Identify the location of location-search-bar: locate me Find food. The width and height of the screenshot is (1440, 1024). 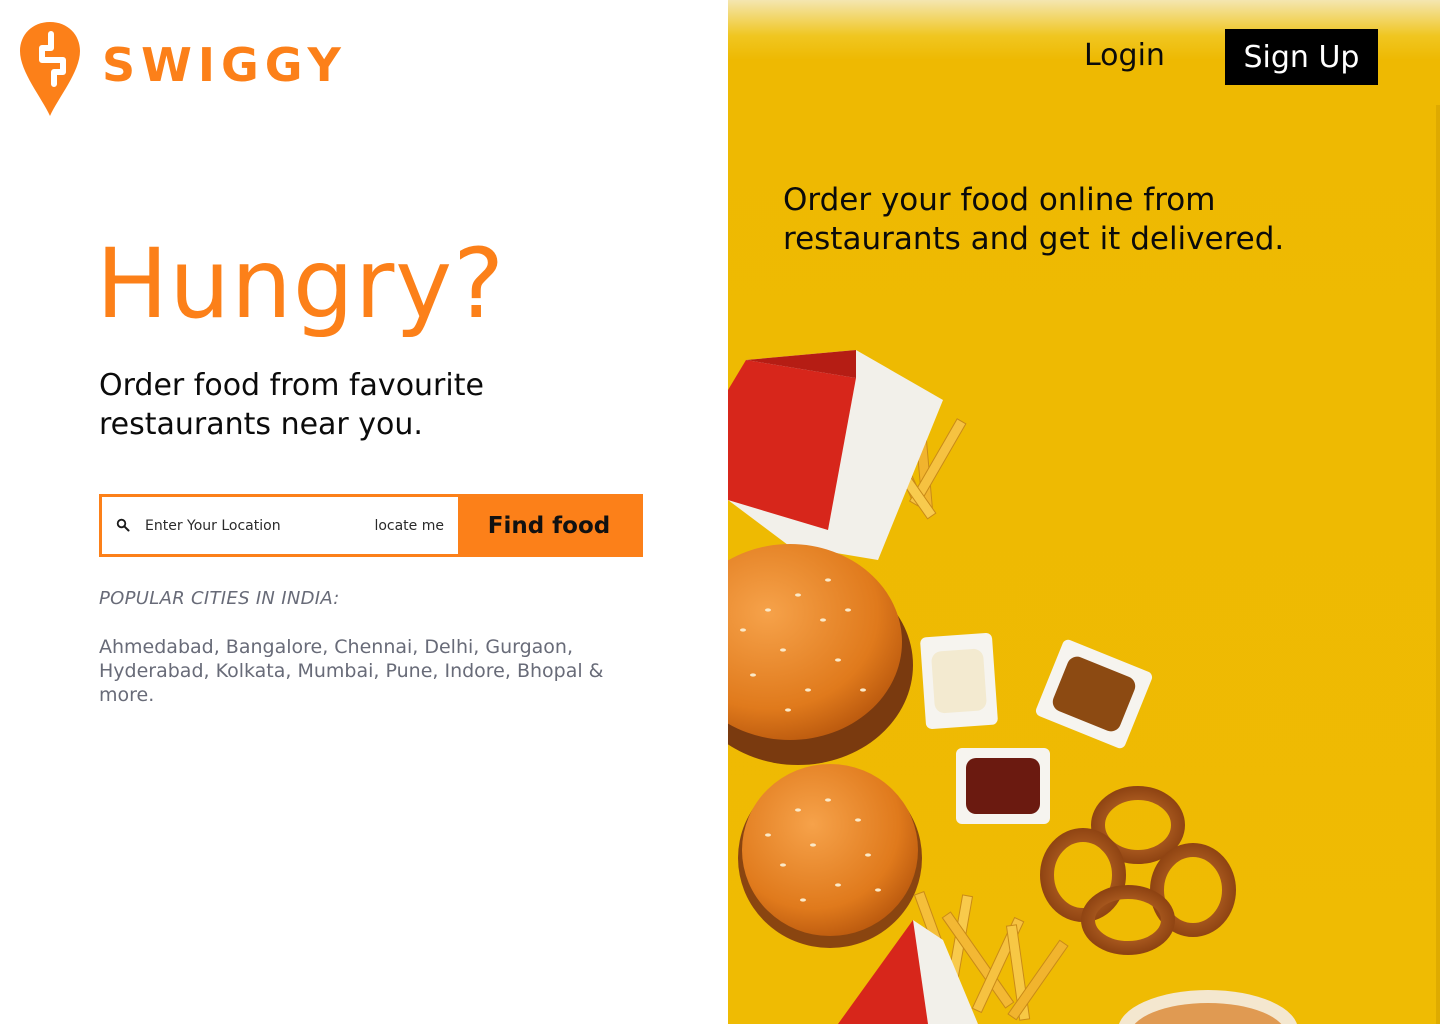
(371, 525).